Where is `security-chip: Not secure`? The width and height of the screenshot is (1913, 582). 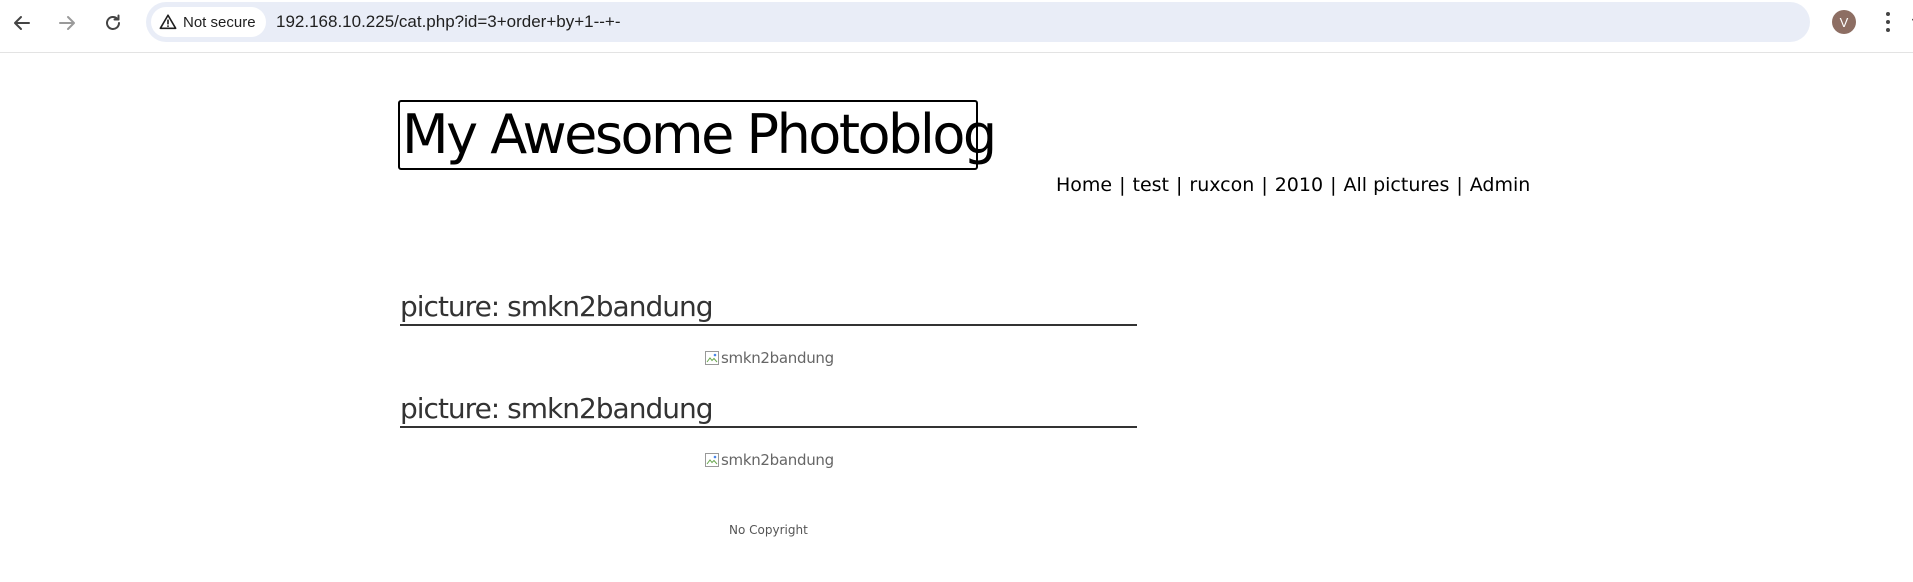
security-chip: Not secure is located at coordinates (208, 22).